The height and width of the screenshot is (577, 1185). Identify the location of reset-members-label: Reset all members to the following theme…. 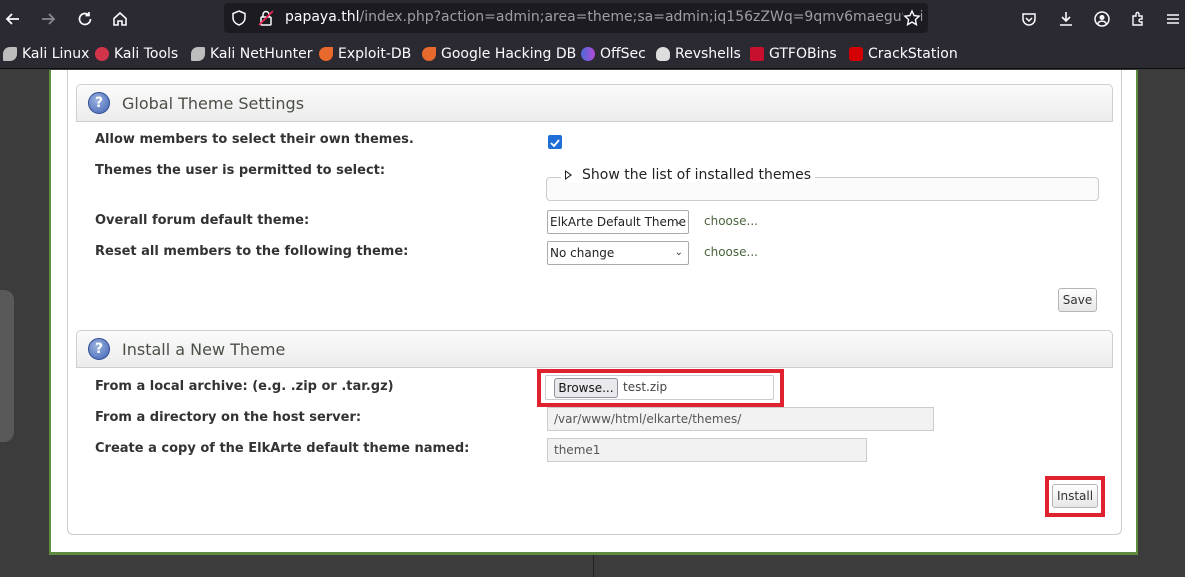
(252, 251).